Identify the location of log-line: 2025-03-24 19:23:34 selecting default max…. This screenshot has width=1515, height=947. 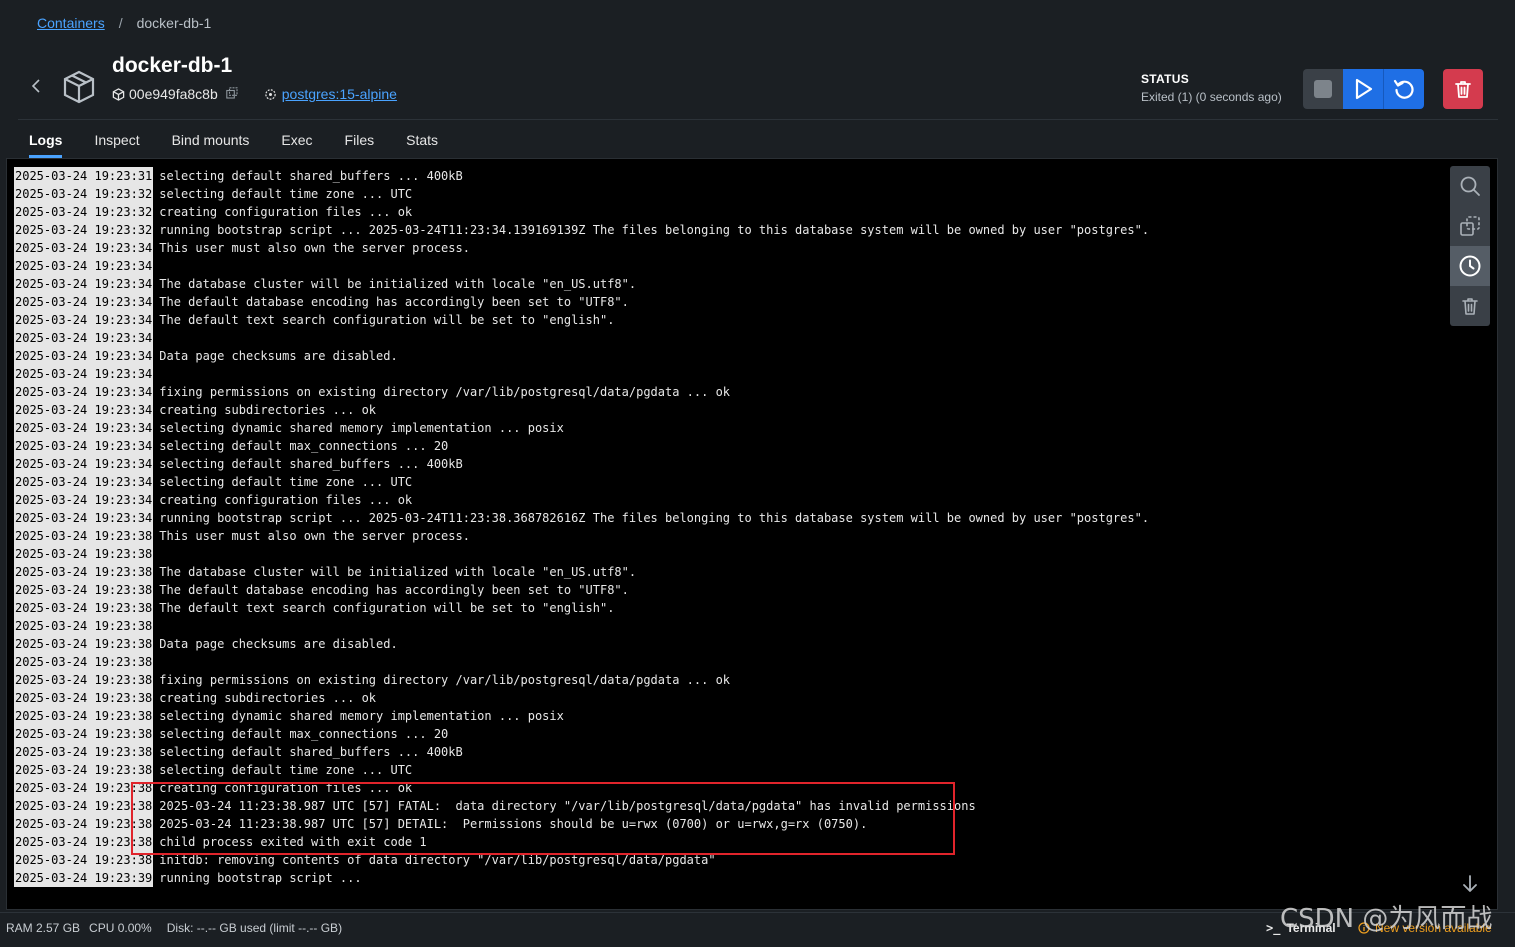
(581, 446).